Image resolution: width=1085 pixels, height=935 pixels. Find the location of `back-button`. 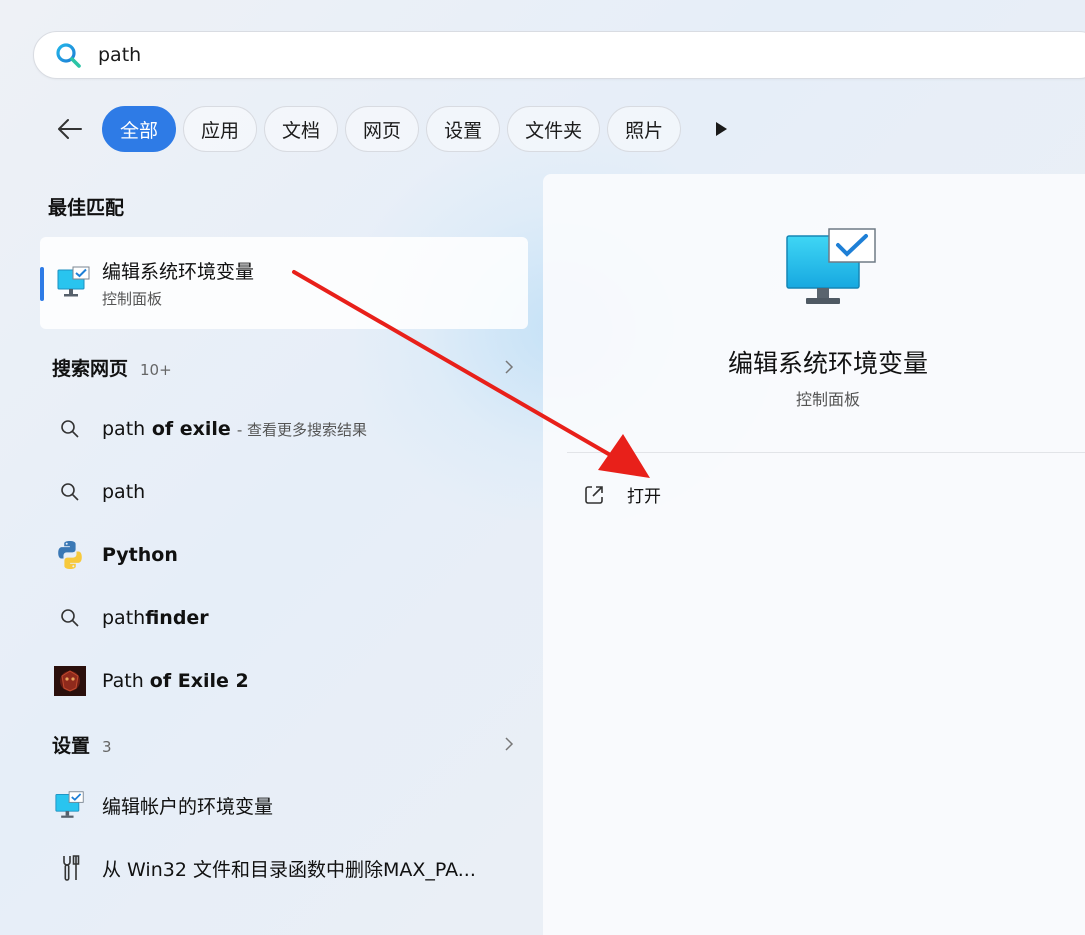

back-button is located at coordinates (70, 129).